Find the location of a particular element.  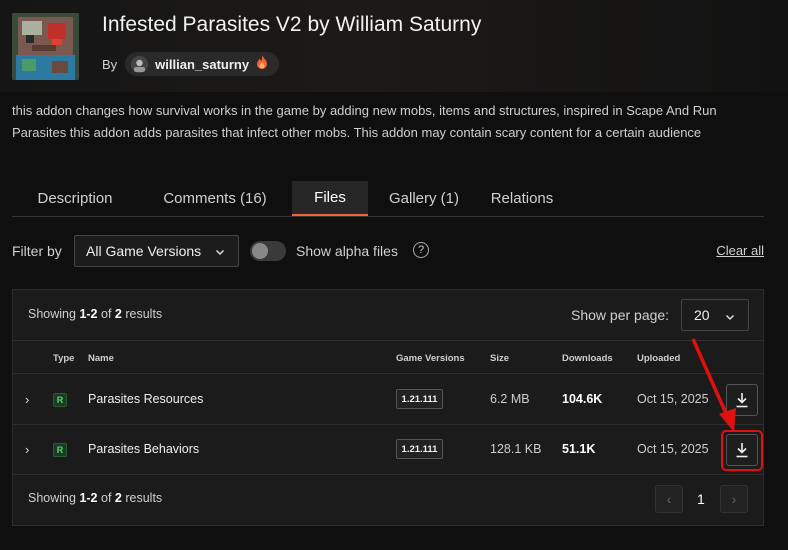

project-avatar is located at coordinates (45, 46).